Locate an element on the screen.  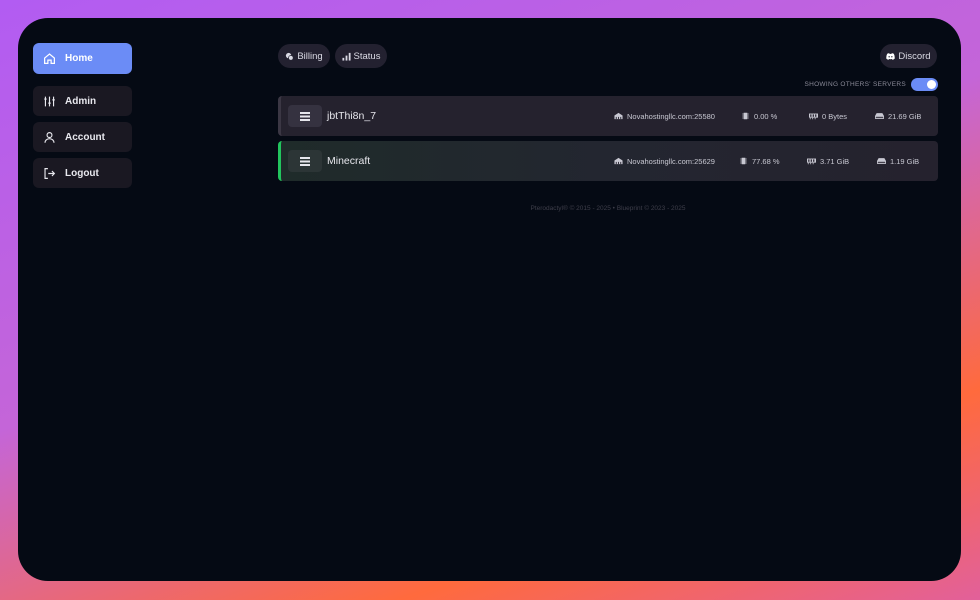
signal-bars-icon is located at coordinates (346, 56).